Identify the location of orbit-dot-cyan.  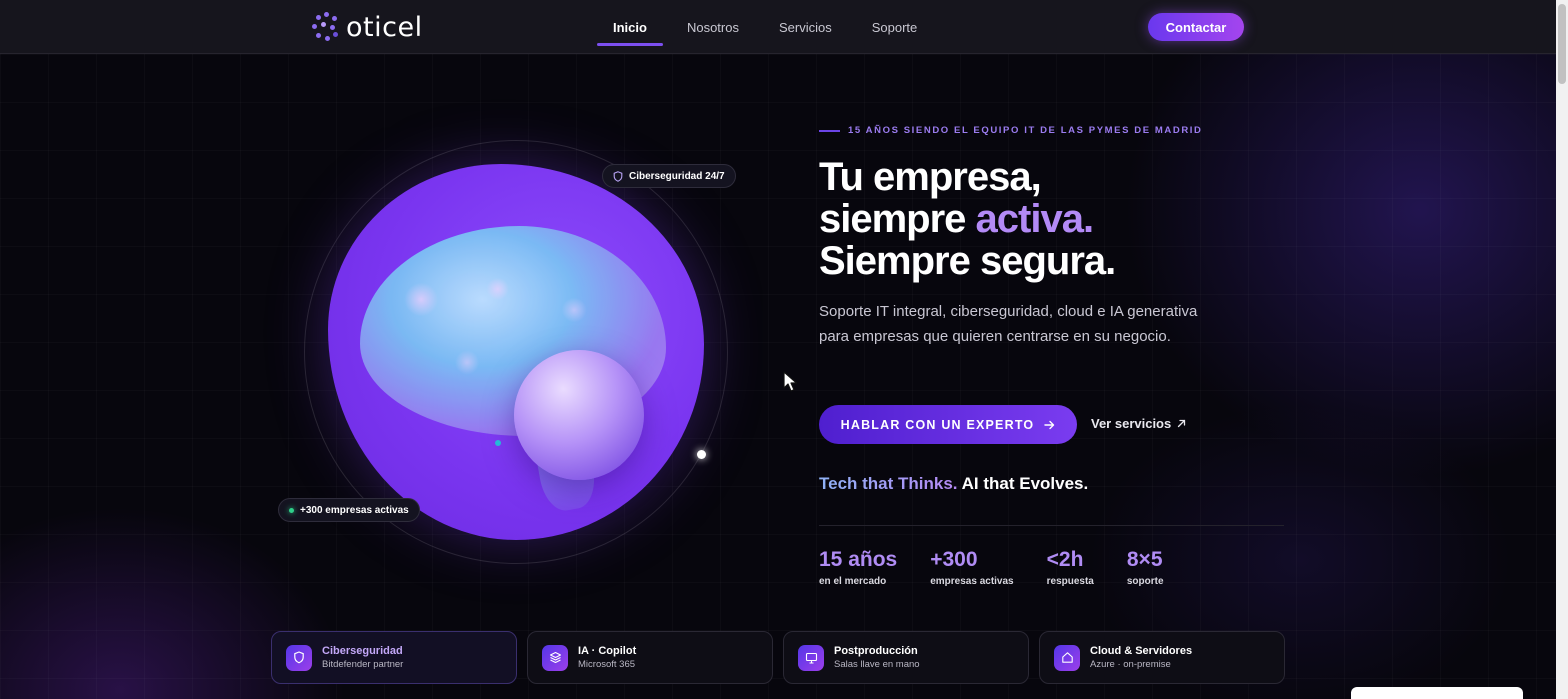
(498, 443).